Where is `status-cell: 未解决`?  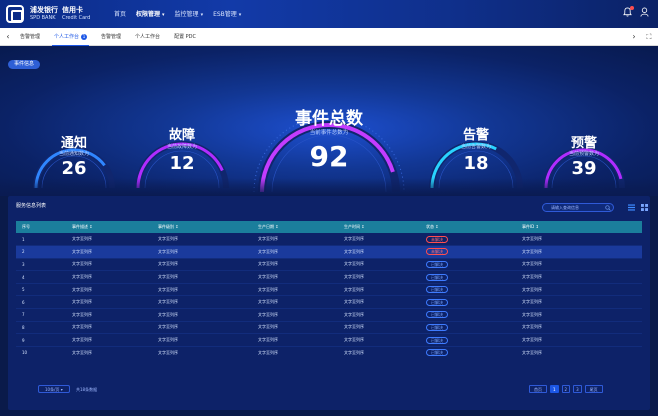 status-cell: 未解决 is located at coordinates (468, 252).